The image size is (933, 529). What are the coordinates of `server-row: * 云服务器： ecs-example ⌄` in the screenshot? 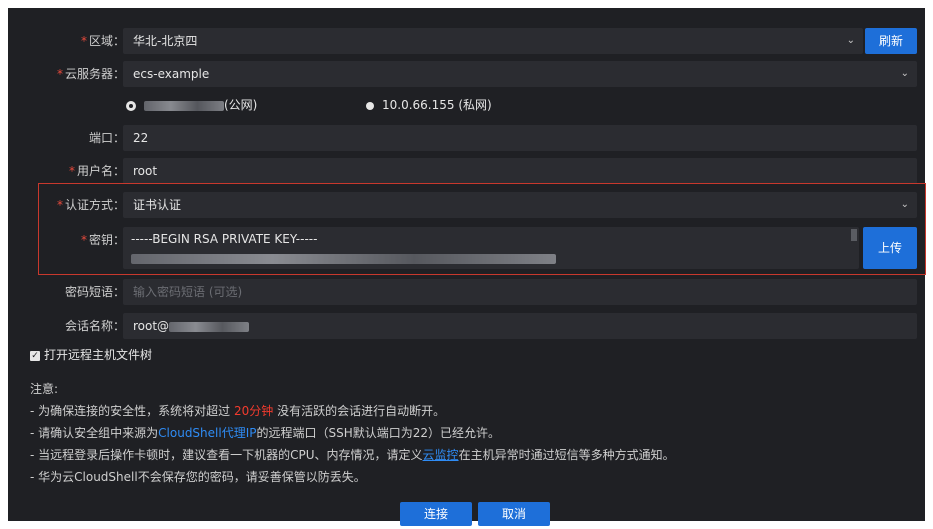 It's located at (466, 74).